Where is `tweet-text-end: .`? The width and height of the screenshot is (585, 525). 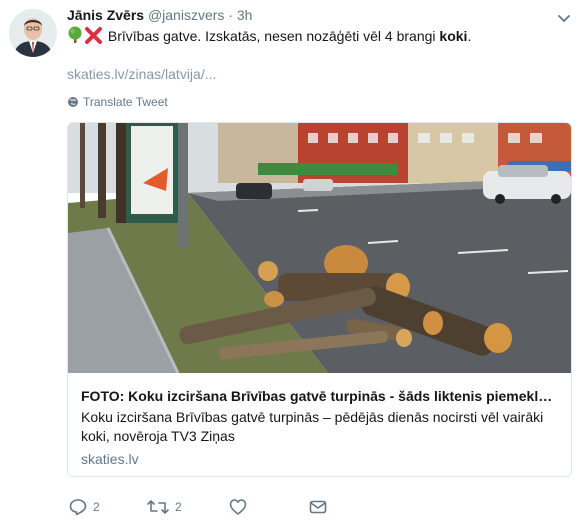 tweet-text-end: . is located at coordinates (469, 36).